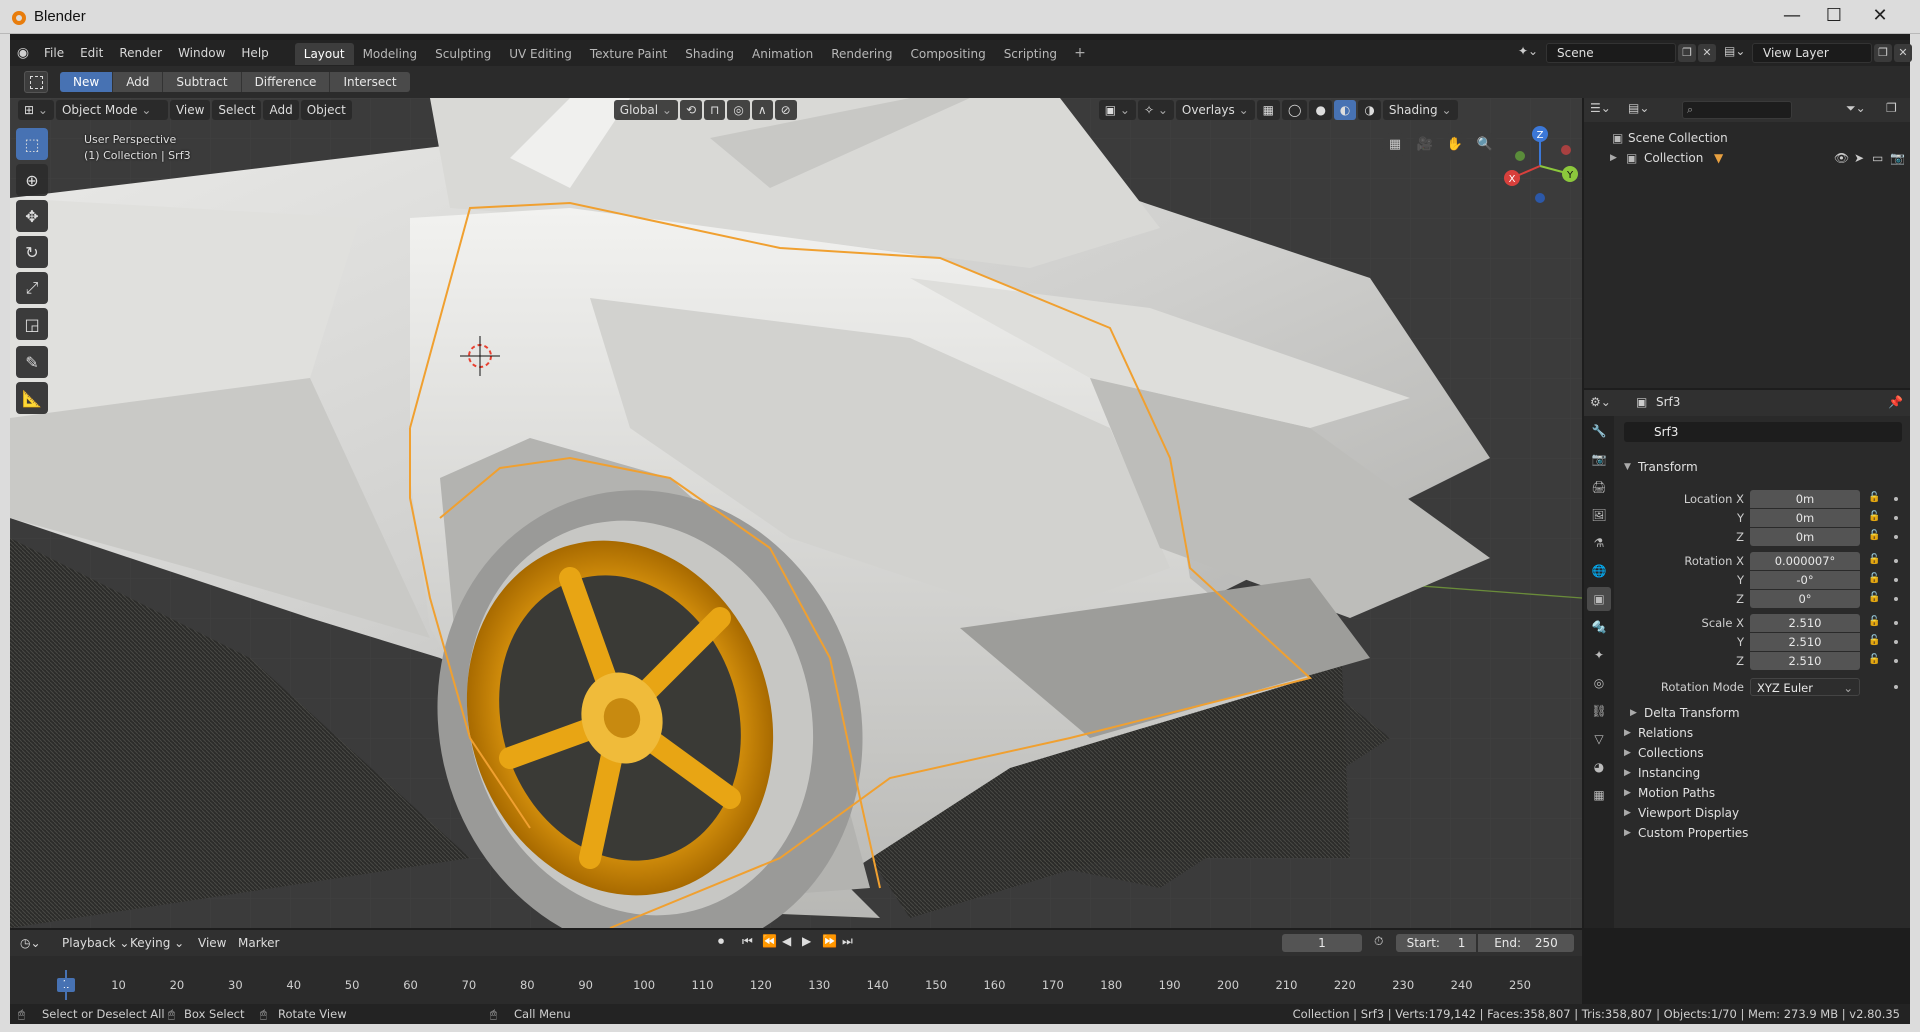 The image size is (1920, 1032). Describe the element at coordinates (1812, 53) in the screenshot. I see `view-layer-field: View Layer` at that location.